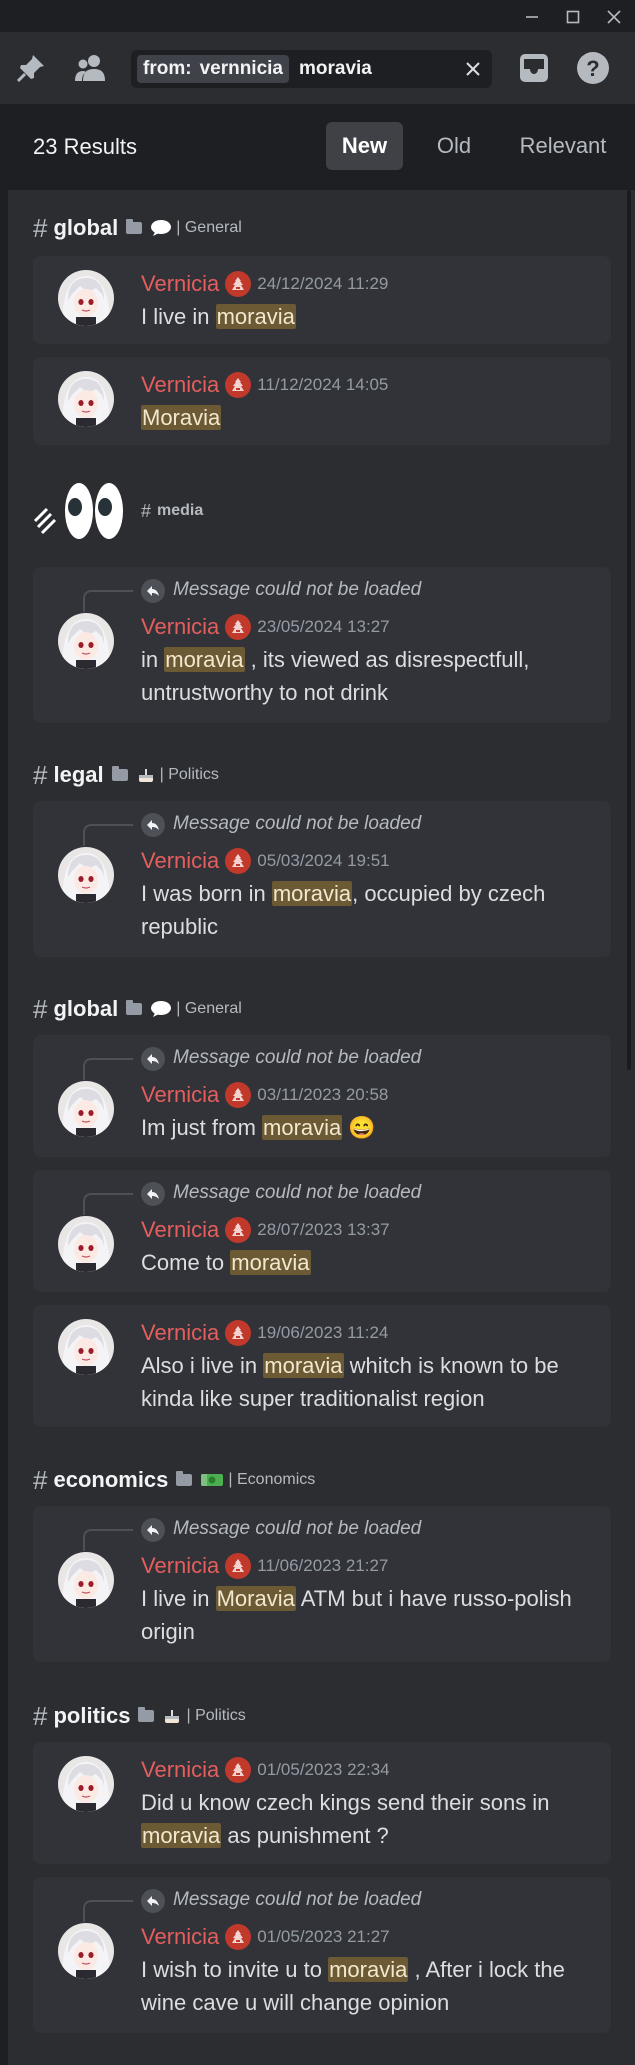  What do you see at coordinates (359, 1127) in the screenshot?
I see `message-text-after: 😄` at bounding box center [359, 1127].